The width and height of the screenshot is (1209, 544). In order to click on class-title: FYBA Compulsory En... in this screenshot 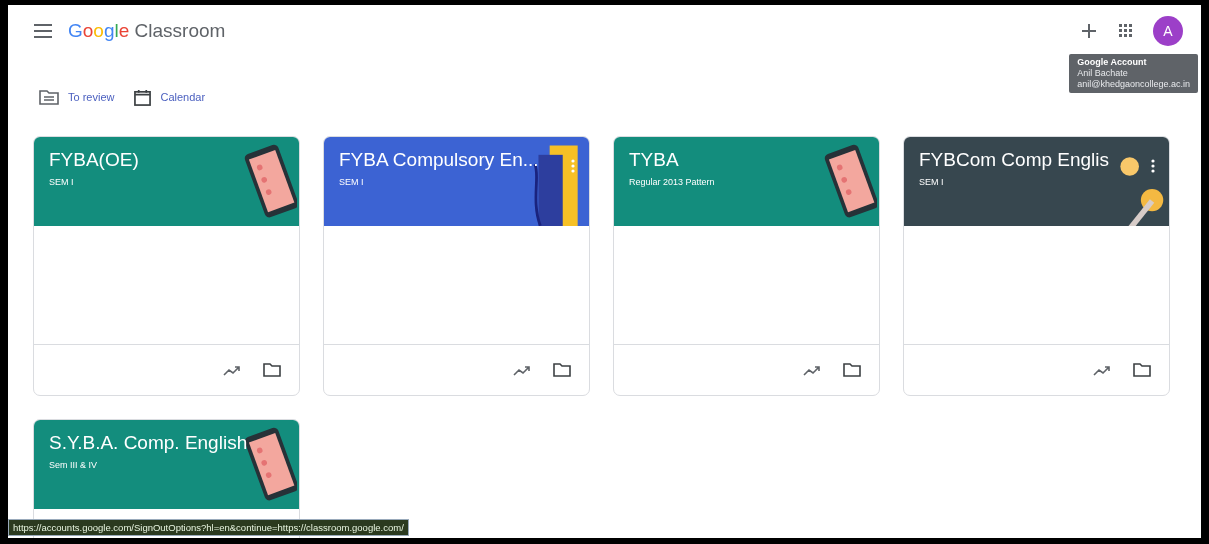, I will do `click(456, 160)`.